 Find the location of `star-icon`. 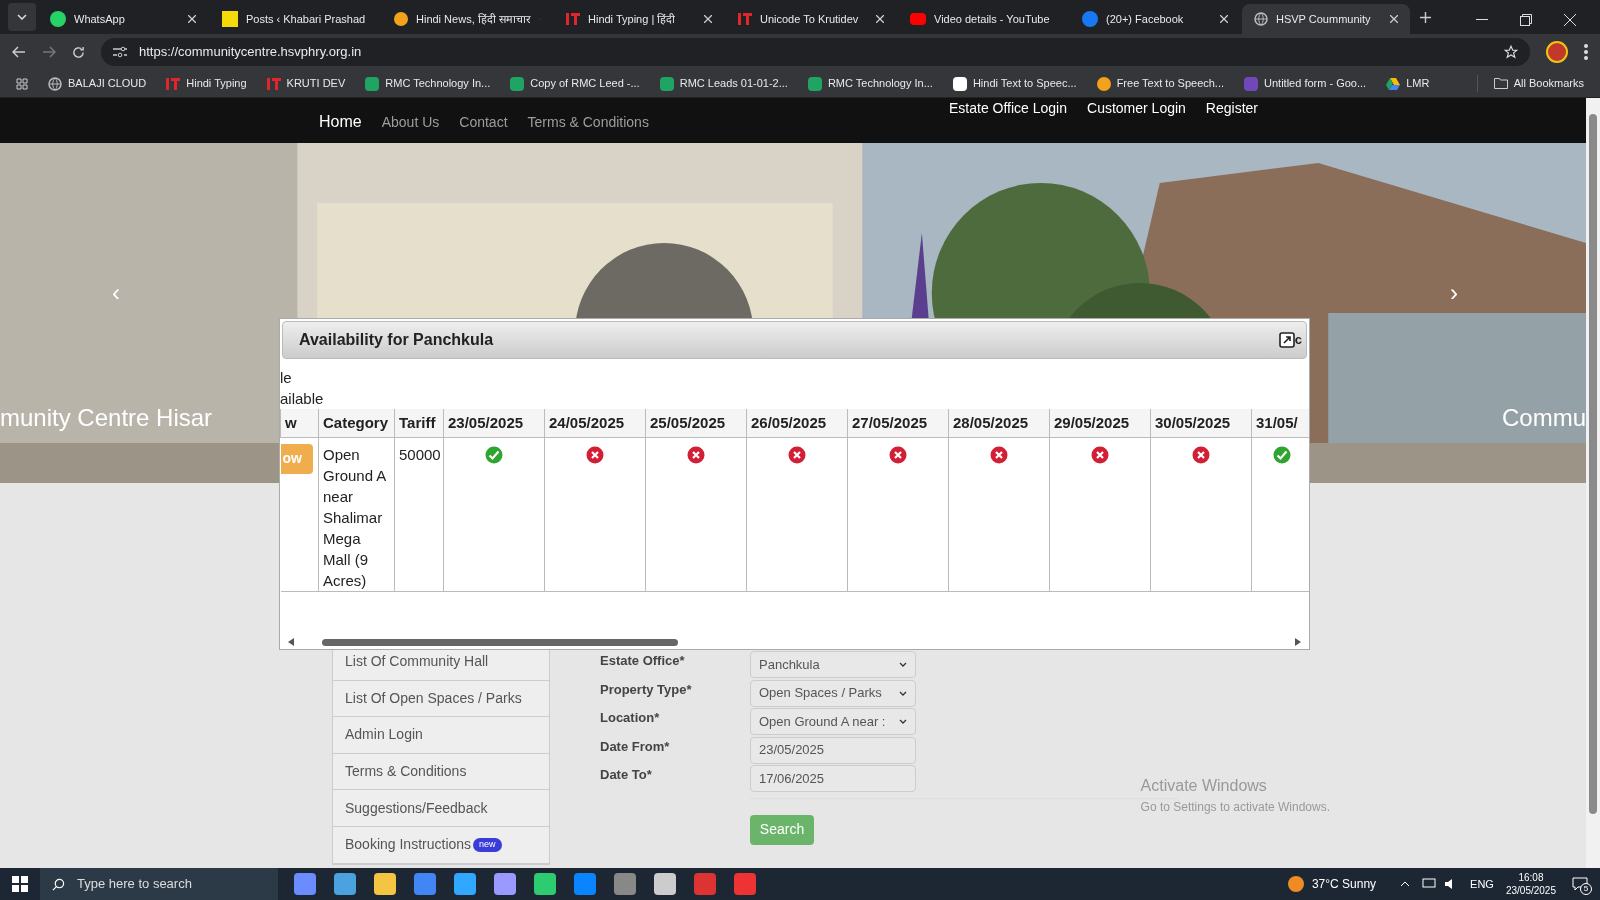

star-icon is located at coordinates (1511, 52).